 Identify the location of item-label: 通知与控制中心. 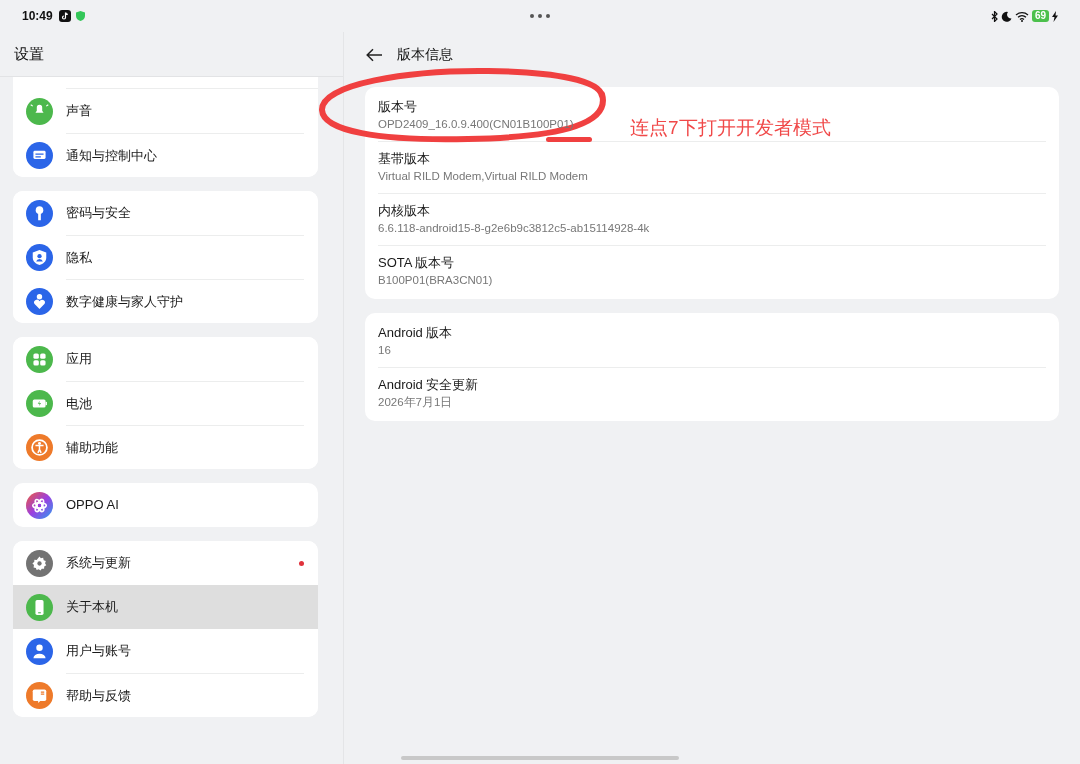
(111, 155).